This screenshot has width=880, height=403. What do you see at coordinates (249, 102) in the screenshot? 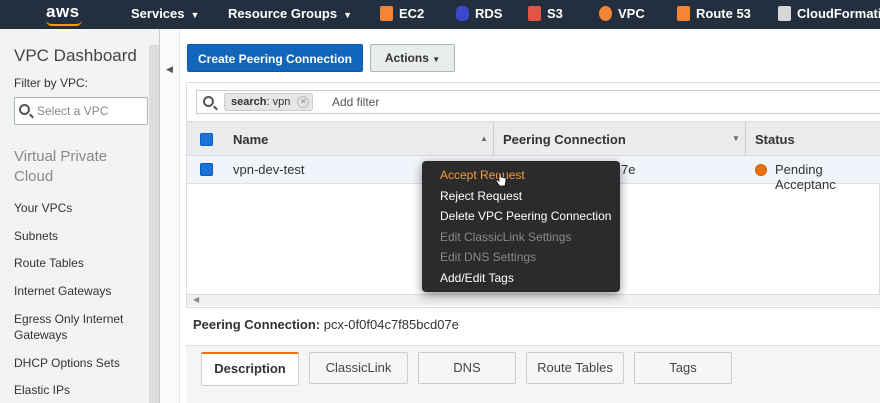
I see `filter-token-key: search` at bounding box center [249, 102].